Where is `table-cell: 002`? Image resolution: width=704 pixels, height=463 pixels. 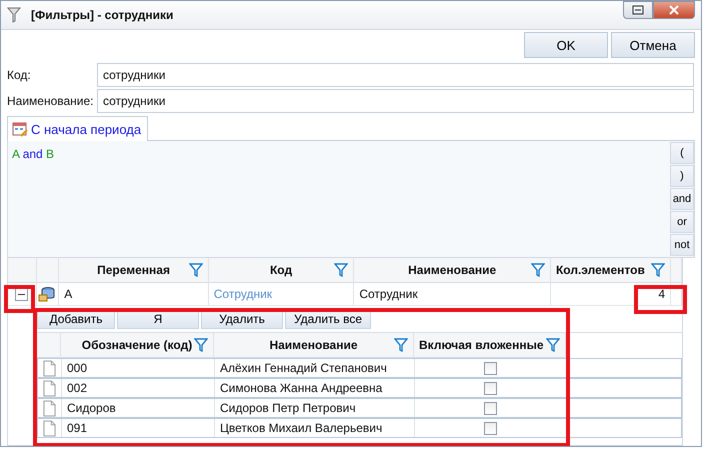 table-cell: 002 is located at coordinates (77, 388).